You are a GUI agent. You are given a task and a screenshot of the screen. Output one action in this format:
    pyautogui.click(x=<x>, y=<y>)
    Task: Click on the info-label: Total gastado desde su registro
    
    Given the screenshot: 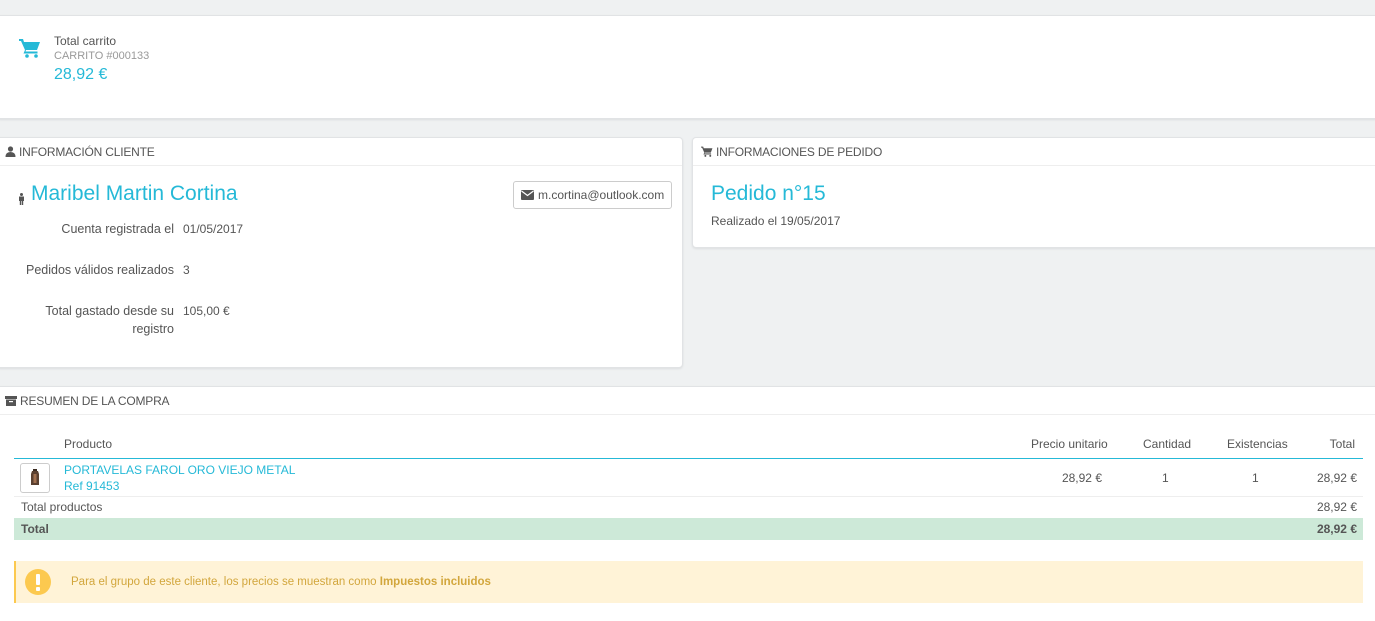 What is the action you would take?
    pyautogui.click(x=109, y=320)
    